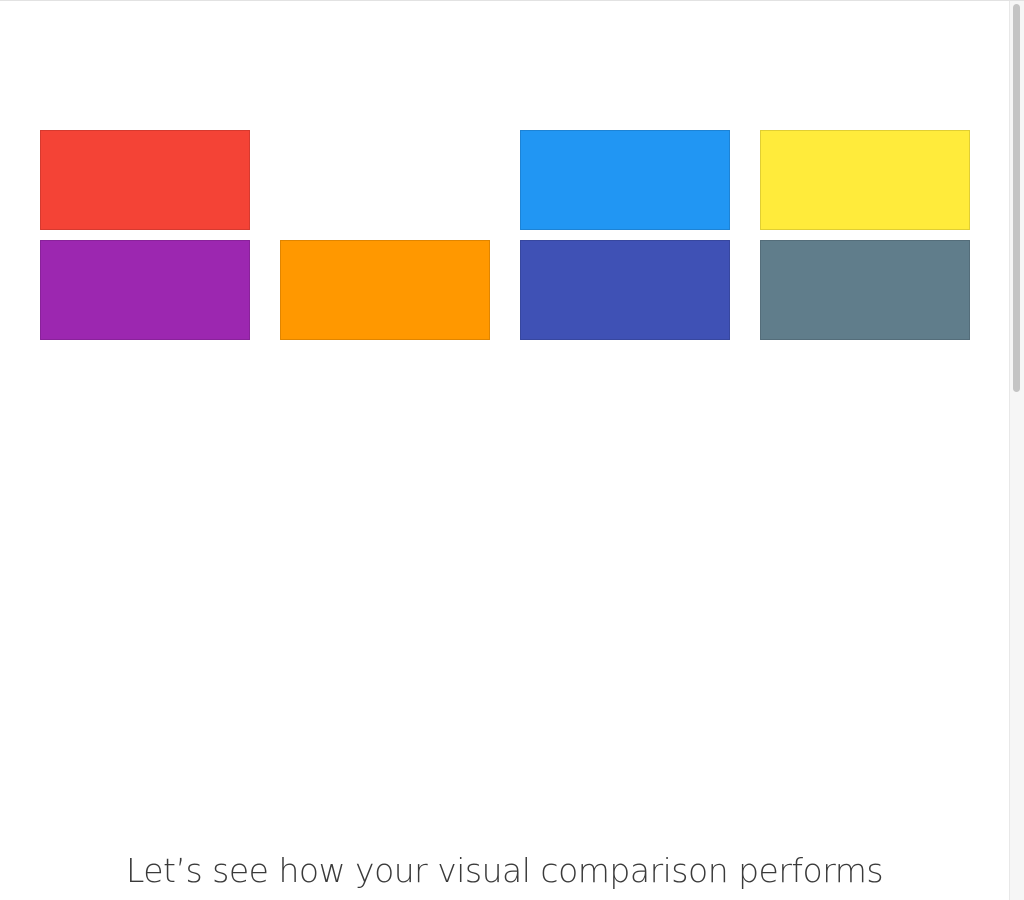 This screenshot has height=900, width=1024. I want to click on blue-swatch, so click(625, 180).